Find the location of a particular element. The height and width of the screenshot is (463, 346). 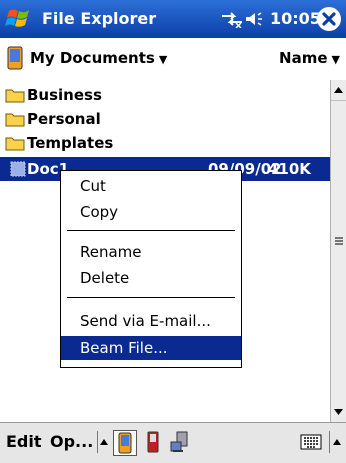

scroll-down-button is located at coordinates (338, 412).